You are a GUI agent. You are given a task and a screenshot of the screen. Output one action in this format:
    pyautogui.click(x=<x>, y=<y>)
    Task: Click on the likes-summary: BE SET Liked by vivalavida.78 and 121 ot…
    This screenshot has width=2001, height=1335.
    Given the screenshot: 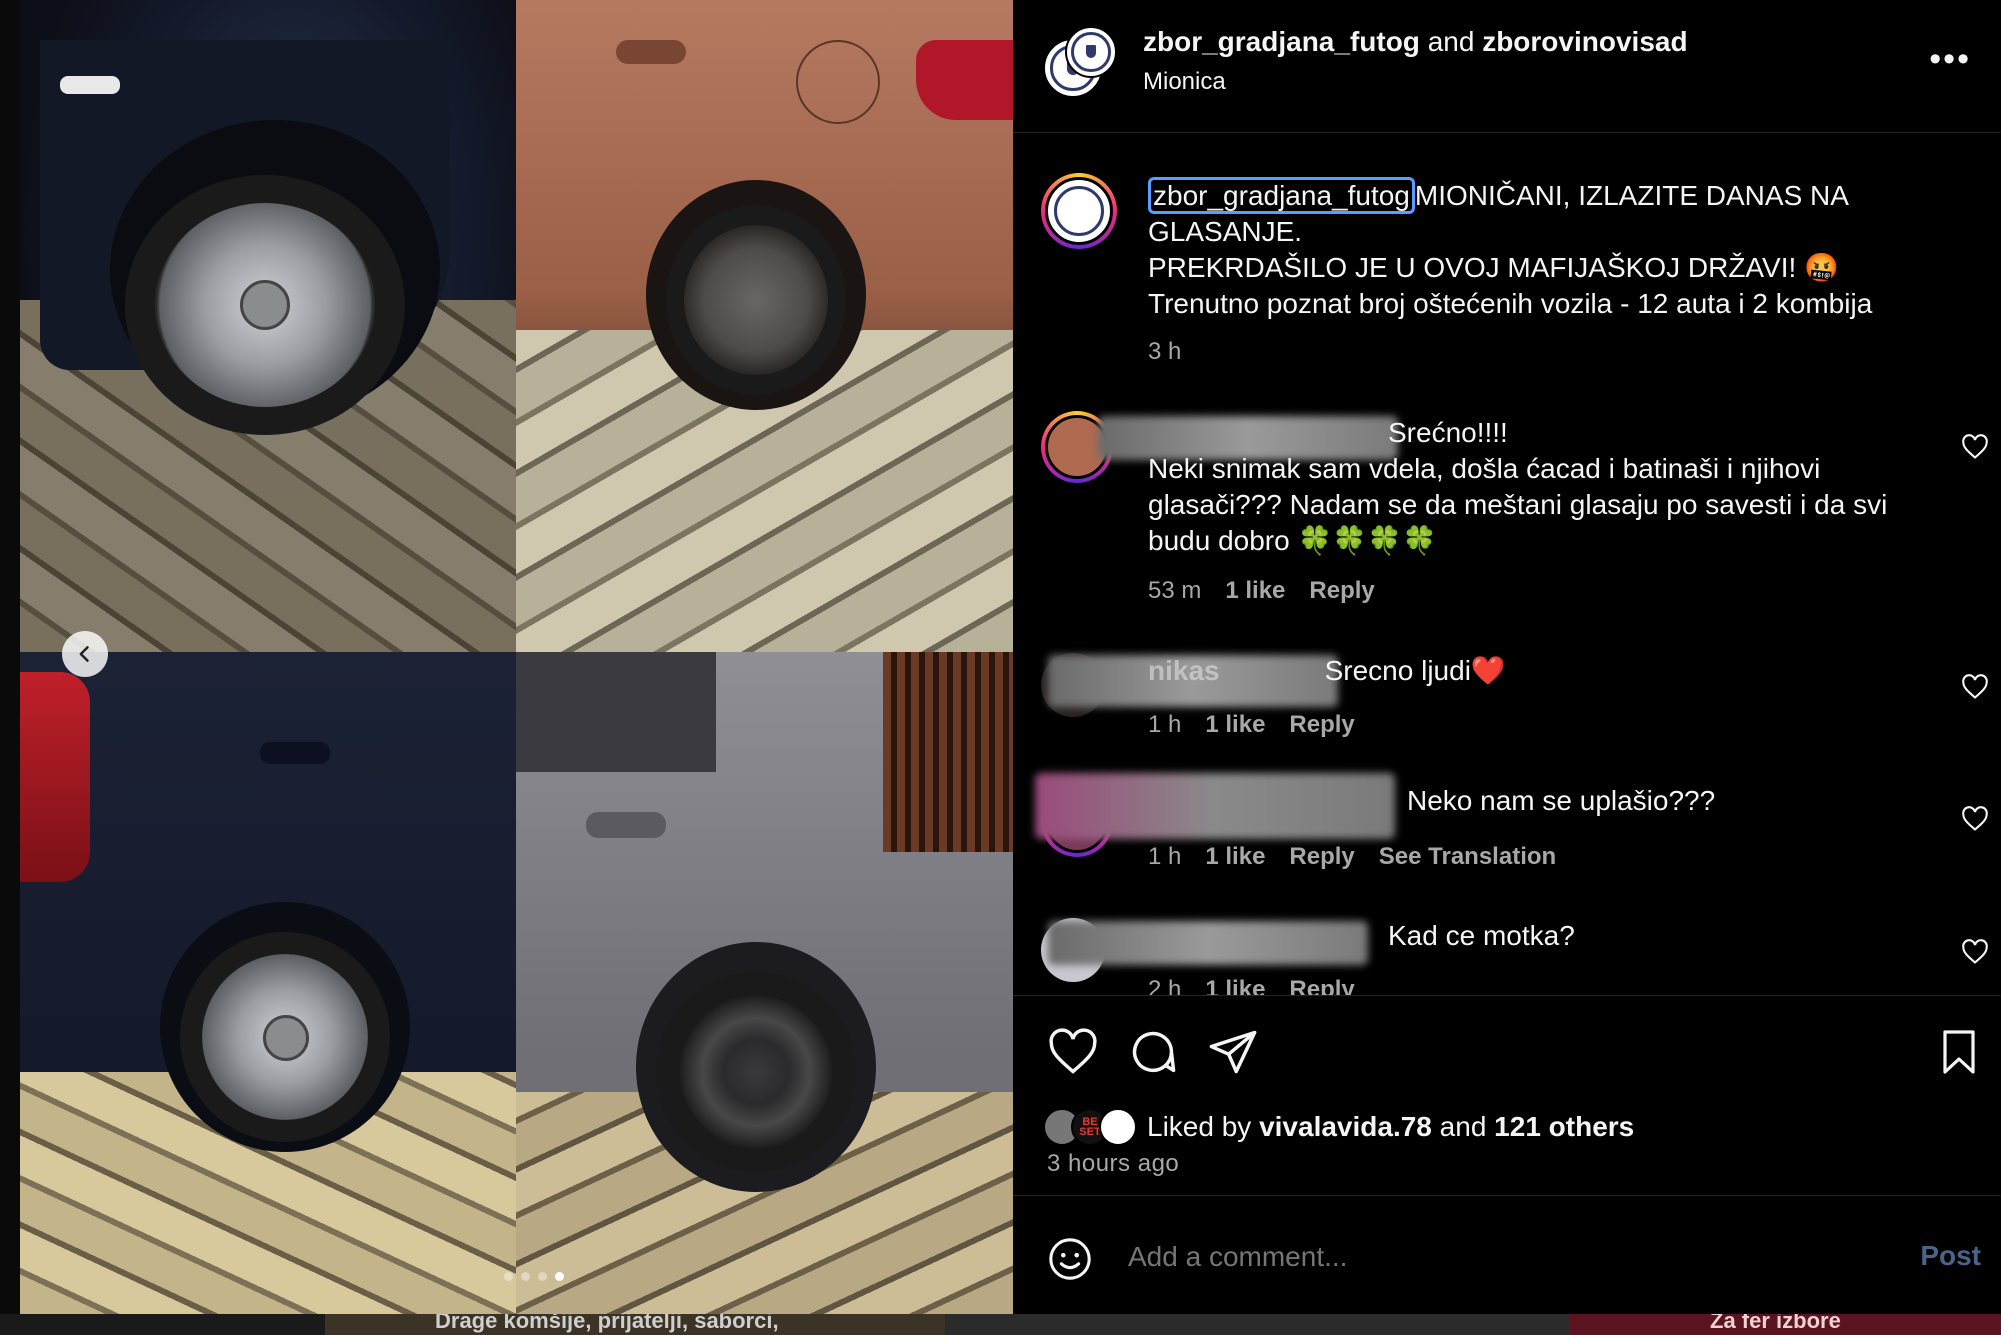 What is the action you would take?
    pyautogui.click(x=1338, y=1127)
    